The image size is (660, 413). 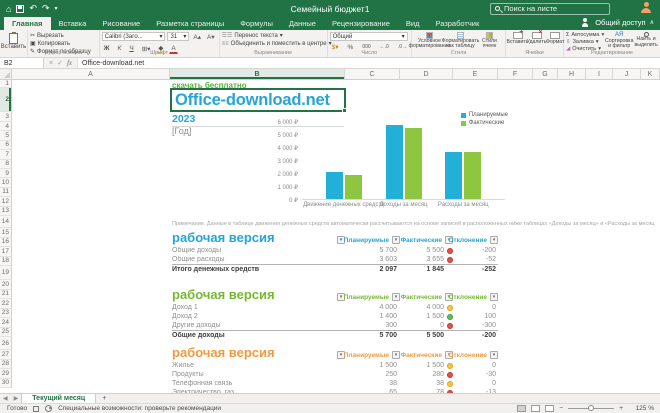 I want to click on zoom-level: 125 %, so click(x=641, y=408).